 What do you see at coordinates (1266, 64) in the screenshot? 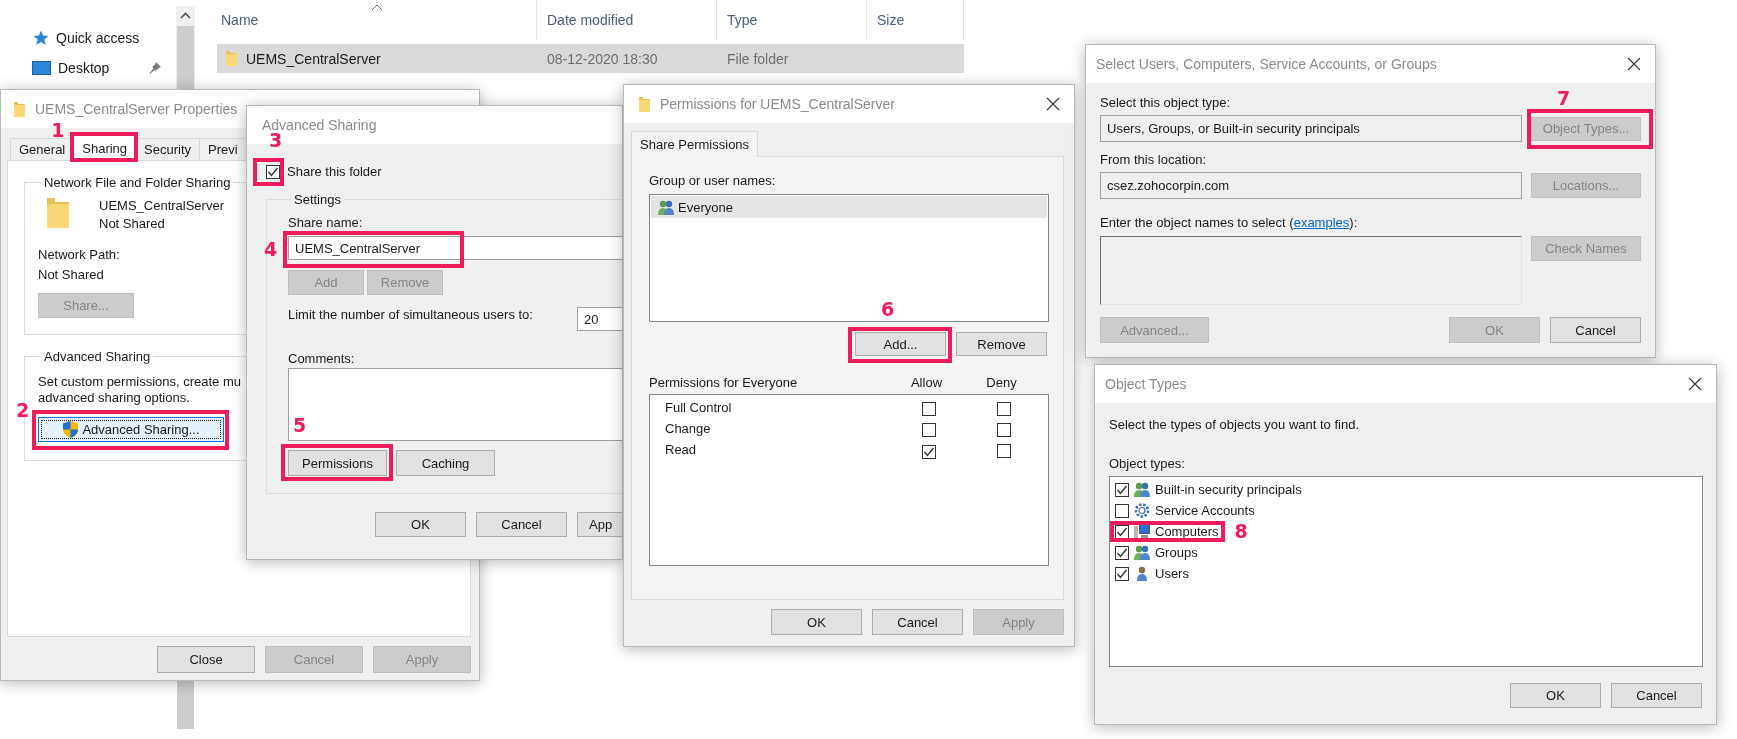
I see `window-title: Select Users, Computers, Service Accounts, or Groups` at bounding box center [1266, 64].